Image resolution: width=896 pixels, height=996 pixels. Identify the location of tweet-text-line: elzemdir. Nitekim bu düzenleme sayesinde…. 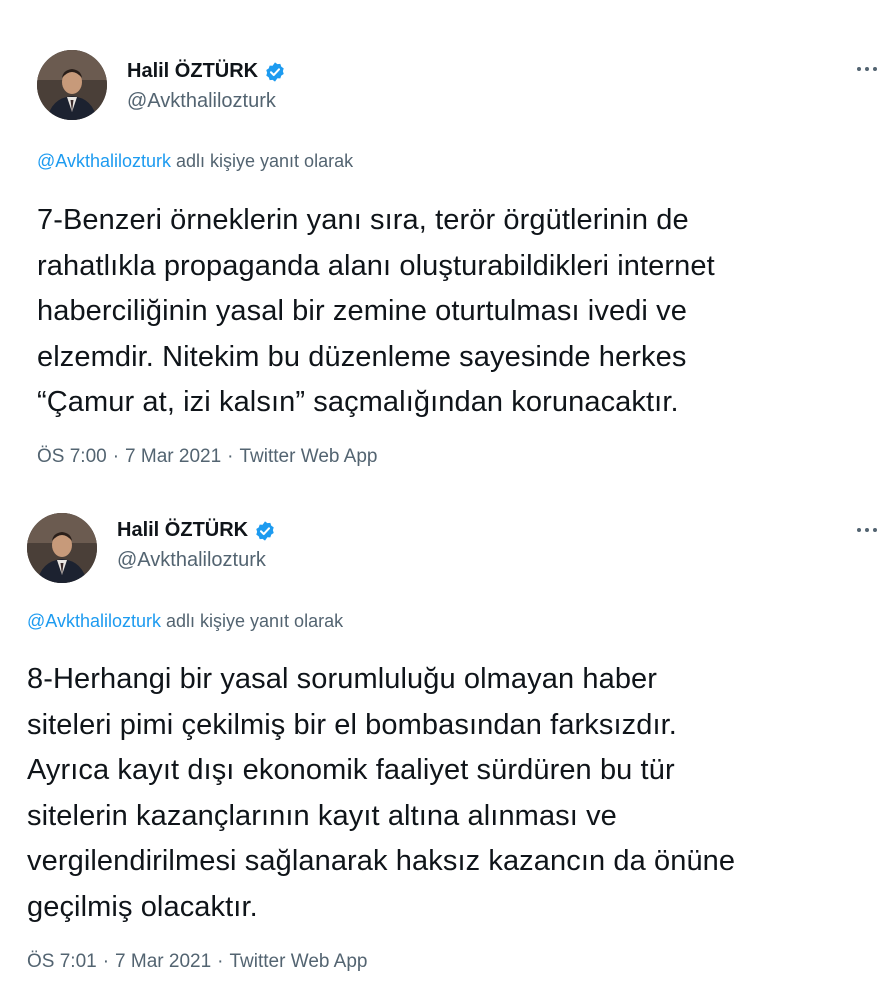
(362, 356).